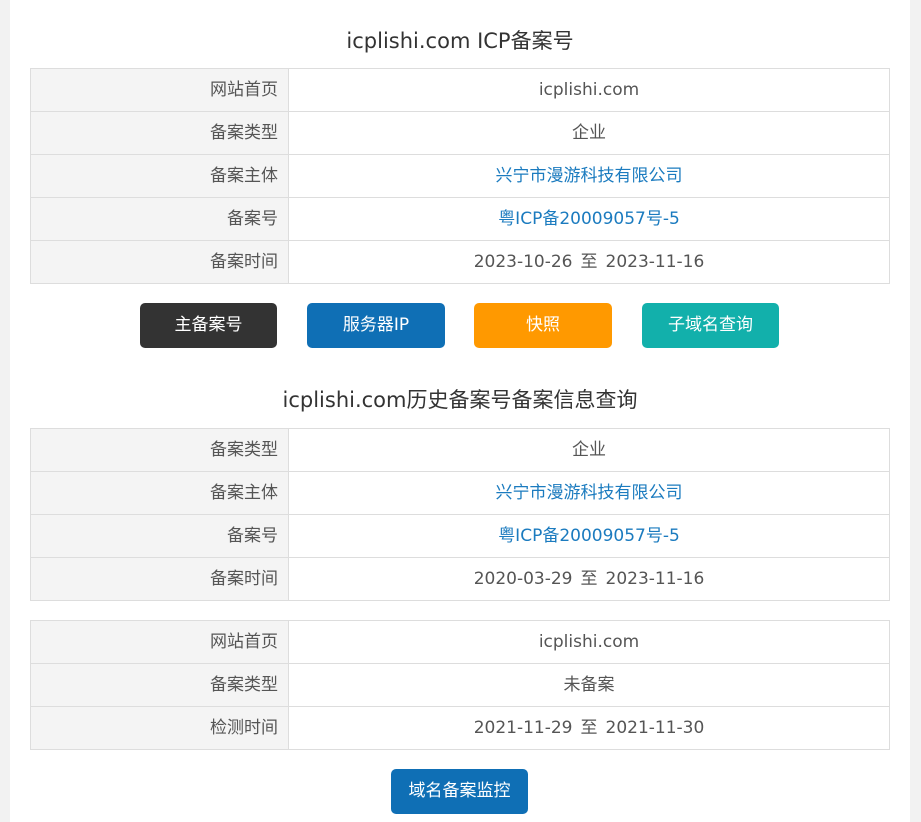  I want to click on time-to: 2021-11-30, so click(655, 728).